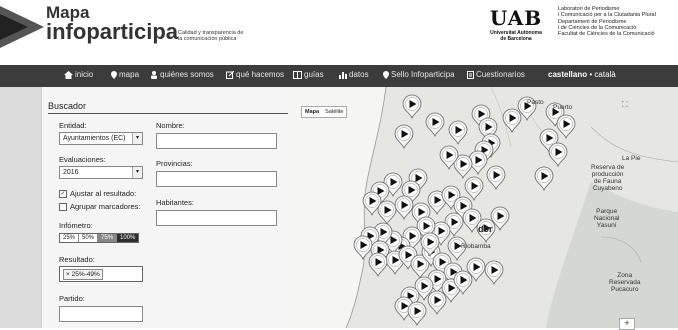  Describe the element at coordinates (128, 238) in the screenshot. I see `infometro-option-100: 100%` at that location.